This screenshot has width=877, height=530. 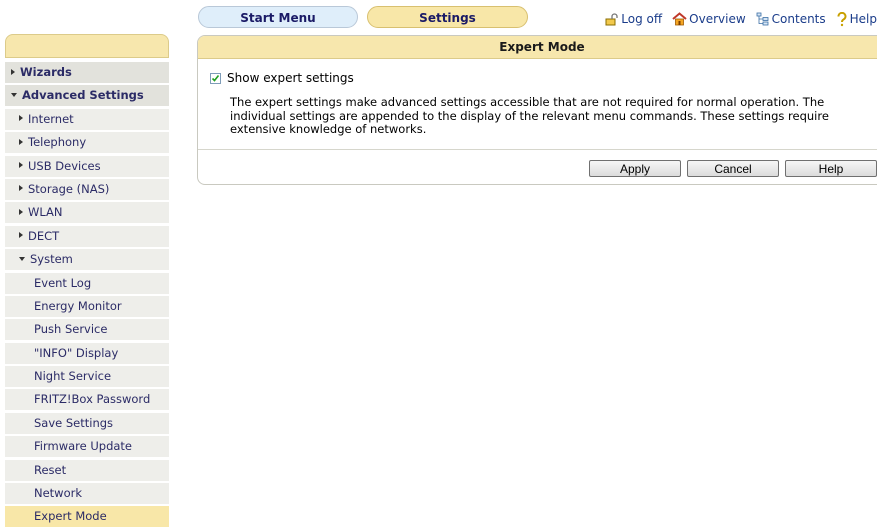 What do you see at coordinates (762, 19) in the screenshot?
I see `contents-tree-icon` at bounding box center [762, 19].